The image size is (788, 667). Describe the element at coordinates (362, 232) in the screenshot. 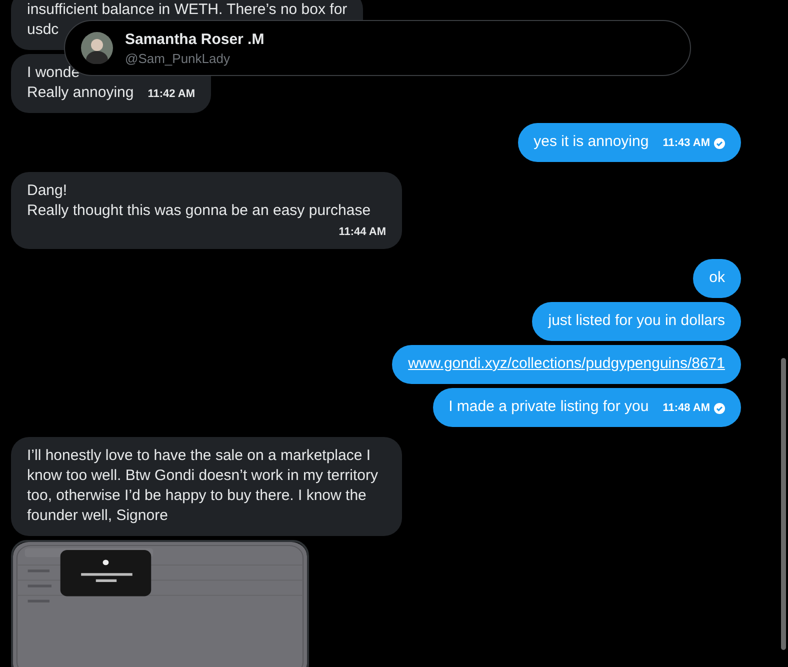

I see `message-time: 11:44 AM` at that location.